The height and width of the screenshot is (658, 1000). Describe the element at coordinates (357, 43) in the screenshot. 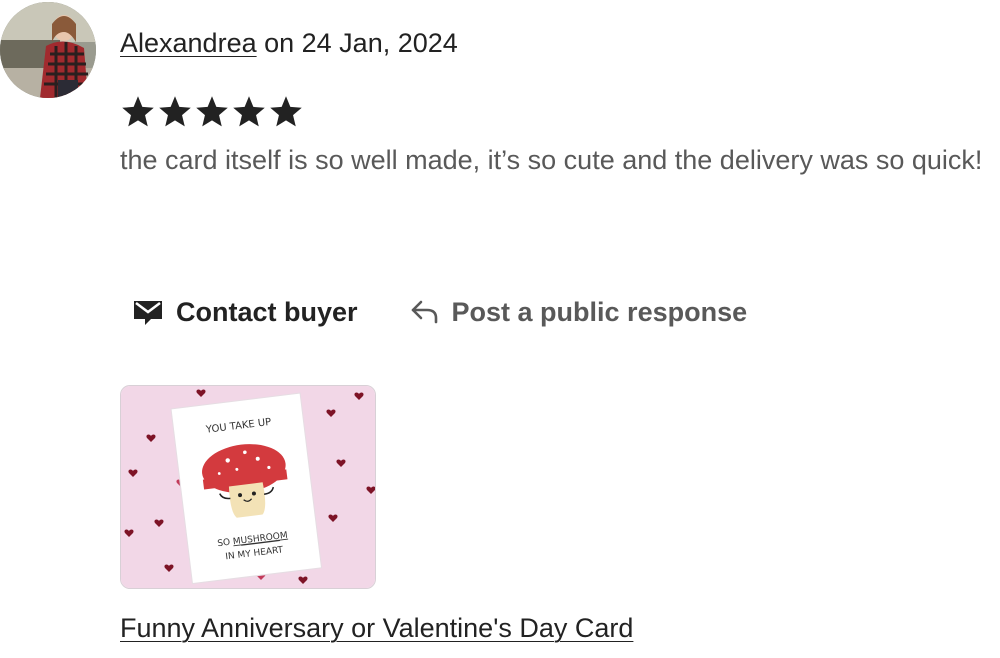

I see `review-date: on 24 Jan, 2024` at that location.